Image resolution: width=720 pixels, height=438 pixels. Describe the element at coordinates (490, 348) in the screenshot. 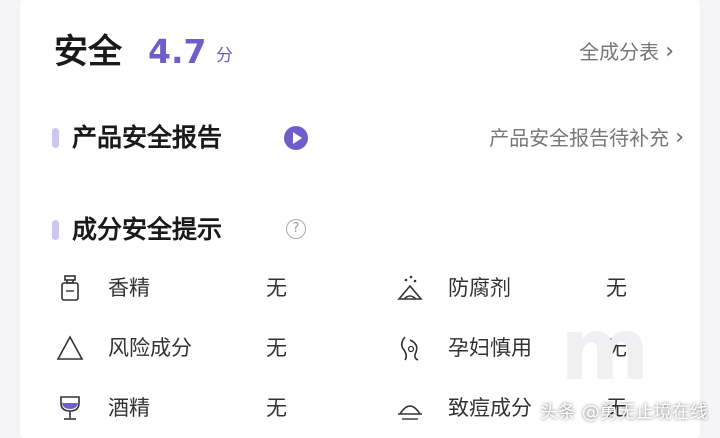

I see `hint-label: 孕妇慎用` at that location.